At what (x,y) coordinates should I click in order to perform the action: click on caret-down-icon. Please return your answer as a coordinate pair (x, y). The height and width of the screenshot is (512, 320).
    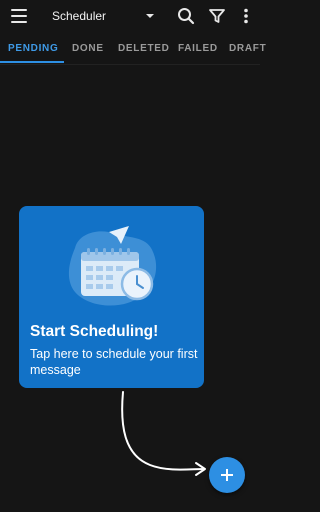
    Looking at the image, I should click on (150, 16).